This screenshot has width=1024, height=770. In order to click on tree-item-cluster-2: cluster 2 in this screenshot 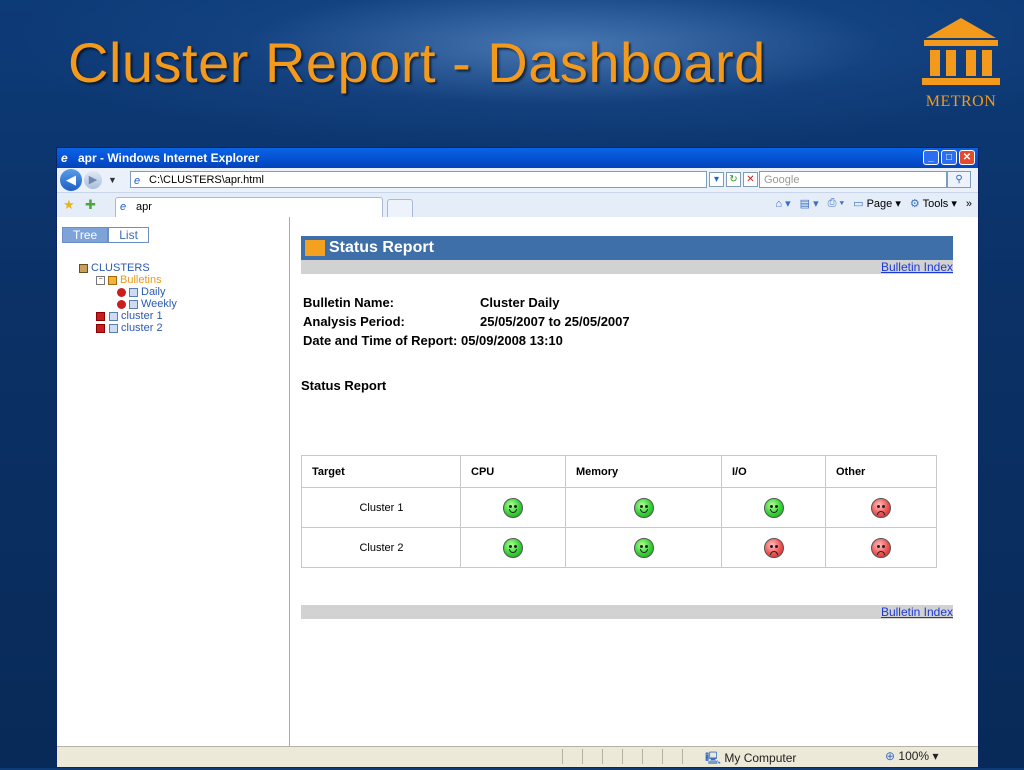, I will do `click(136, 328)`.